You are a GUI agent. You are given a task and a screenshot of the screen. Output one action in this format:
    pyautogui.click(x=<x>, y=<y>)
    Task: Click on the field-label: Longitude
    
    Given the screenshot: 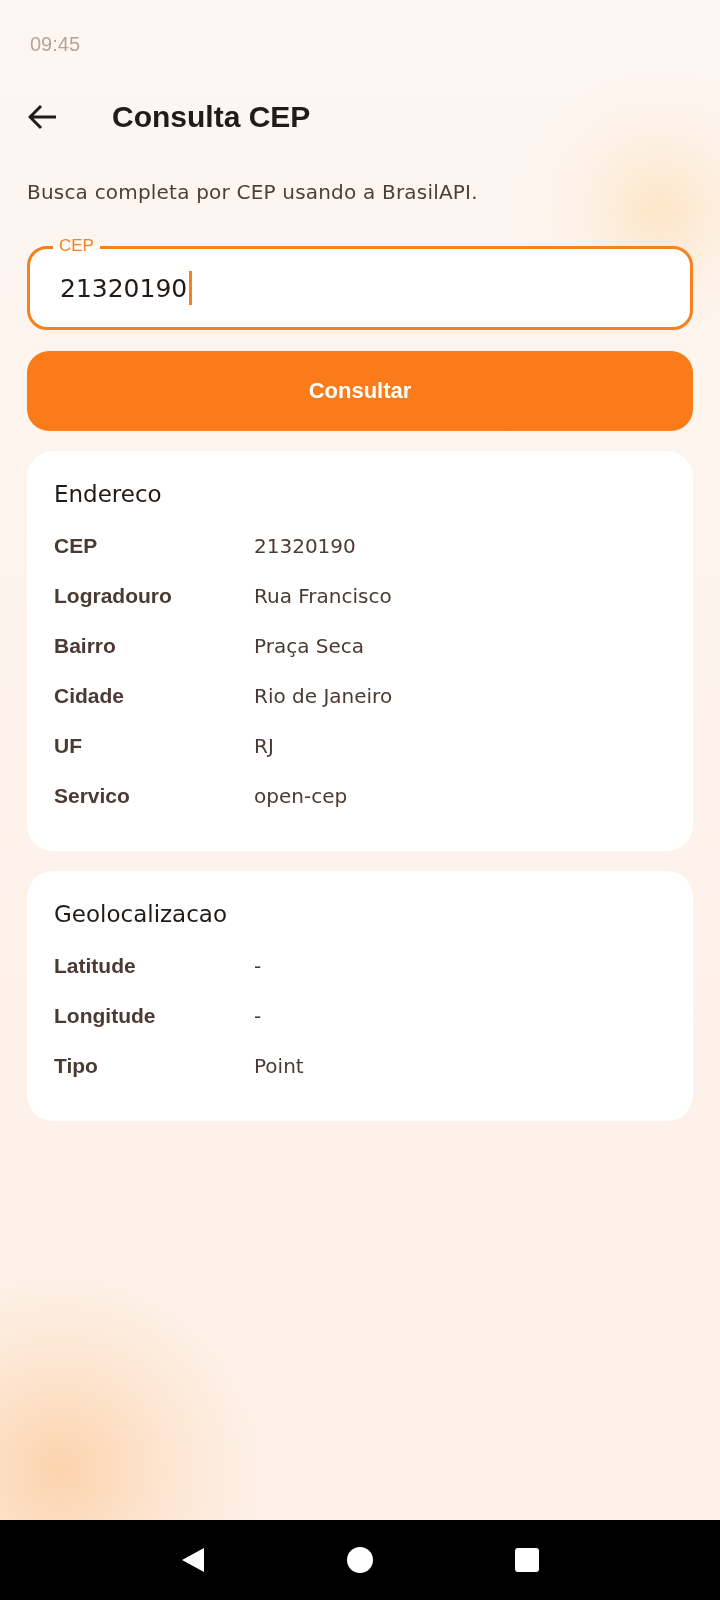 What is the action you would take?
    pyautogui.click(x=105, y=1016)
    